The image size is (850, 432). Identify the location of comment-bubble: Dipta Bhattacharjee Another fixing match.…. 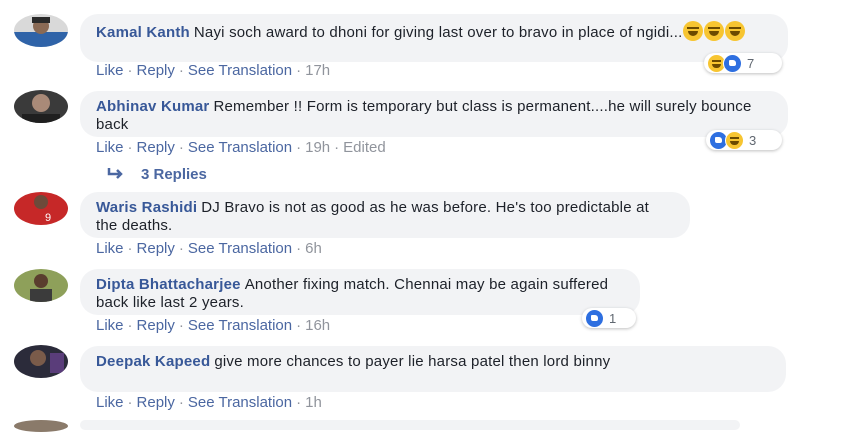
(360, 292).